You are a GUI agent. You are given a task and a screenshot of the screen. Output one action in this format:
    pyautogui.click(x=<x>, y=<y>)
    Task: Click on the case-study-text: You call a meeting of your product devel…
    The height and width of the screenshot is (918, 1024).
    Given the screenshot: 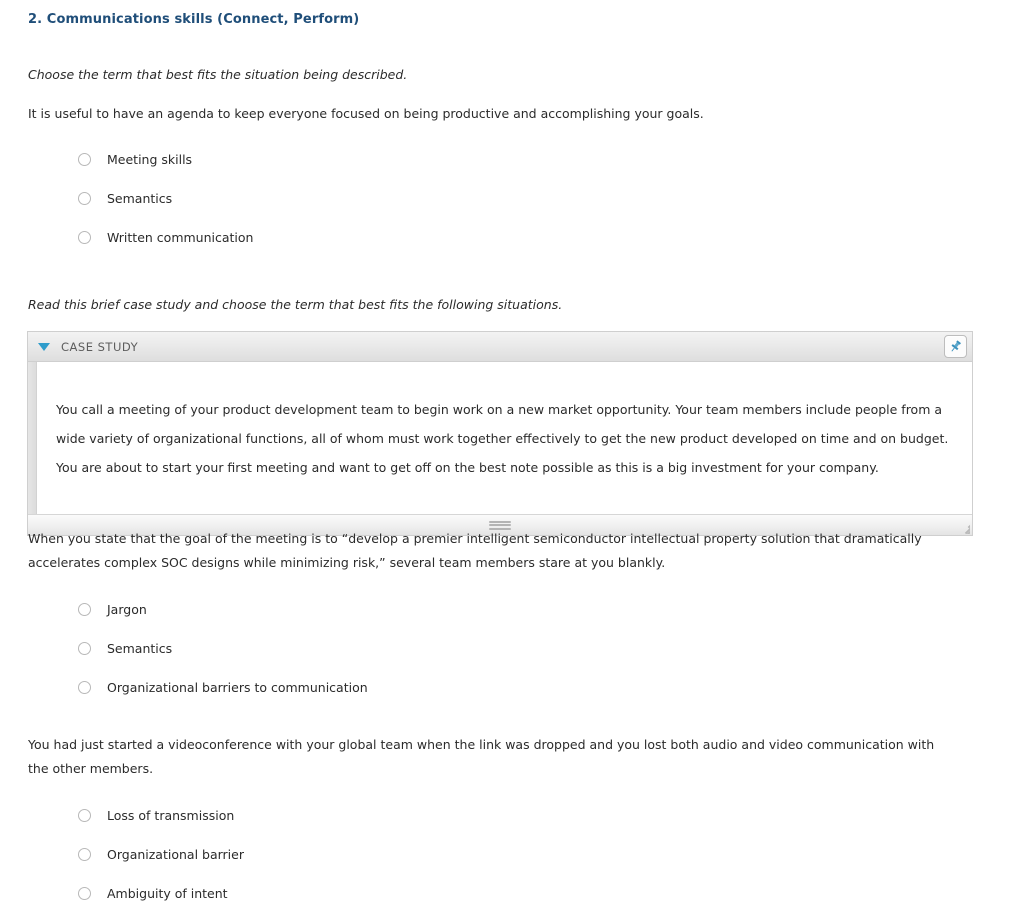 What is the action you would take?
    pyautogui.click(x=502, y=438)
    